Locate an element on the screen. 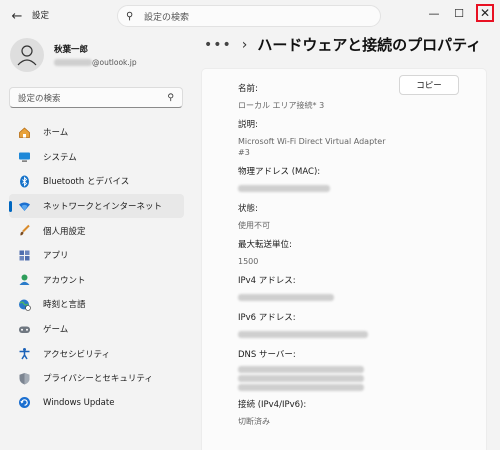  user-email-domain: @outlook.jp is located at coordinates (114, 62).